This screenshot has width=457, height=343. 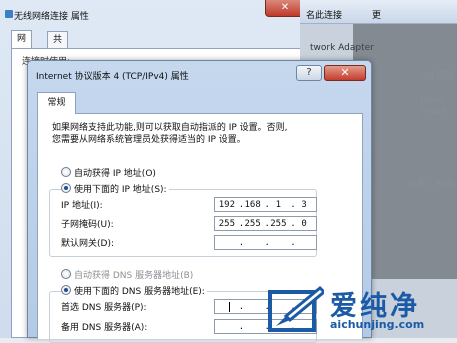 I want to click on watermark: 爱纯净 aichunjing.com, so click(x=362, y=310).